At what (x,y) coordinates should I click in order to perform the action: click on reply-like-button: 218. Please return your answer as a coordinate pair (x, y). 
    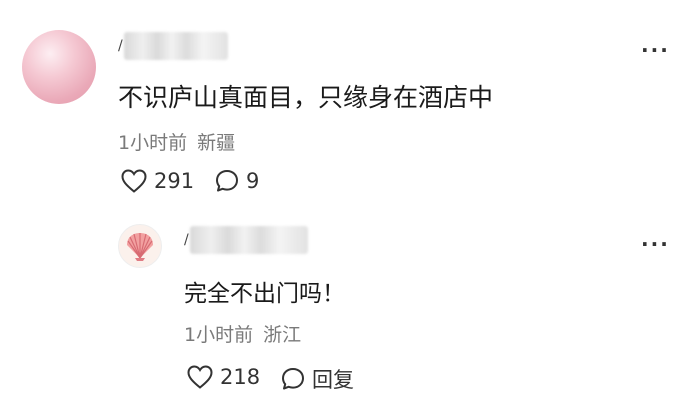
    Looking at the image, I should click on (223, 377).